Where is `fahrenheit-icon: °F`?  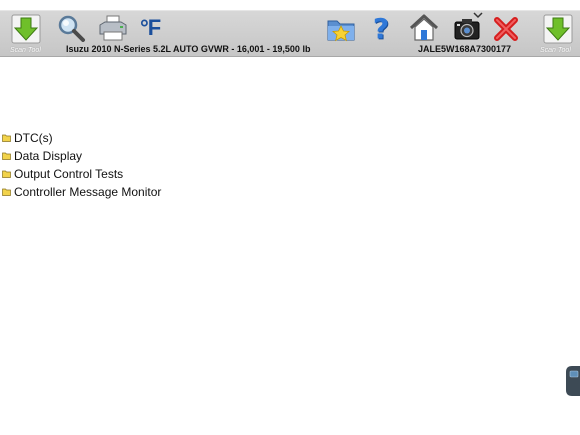 fahrenheit-icon: °F is located at coordinates (150, 27).